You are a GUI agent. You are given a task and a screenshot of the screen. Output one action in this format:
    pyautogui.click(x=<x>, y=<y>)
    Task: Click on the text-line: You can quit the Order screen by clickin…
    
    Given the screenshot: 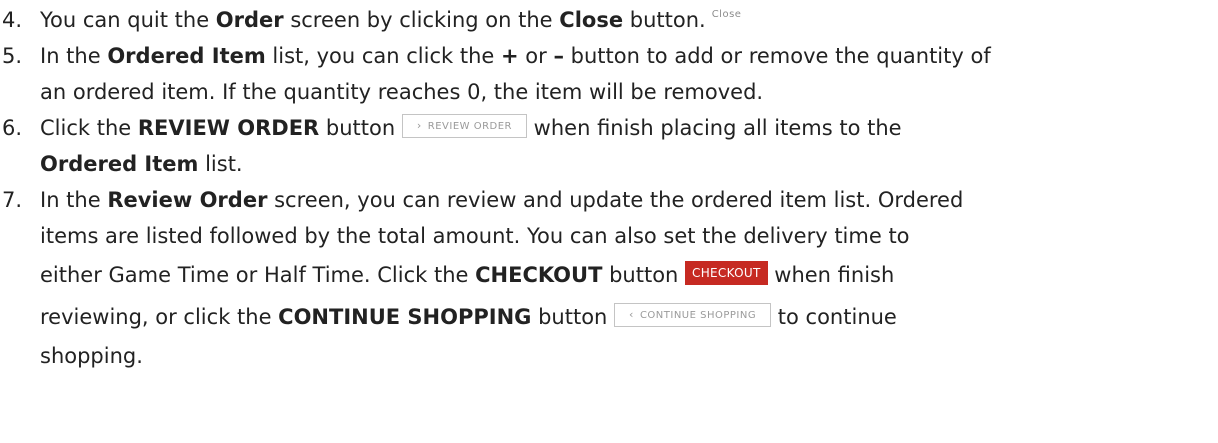 What is the action you would take?
    pyautogui.click(x=610, y=20)
    